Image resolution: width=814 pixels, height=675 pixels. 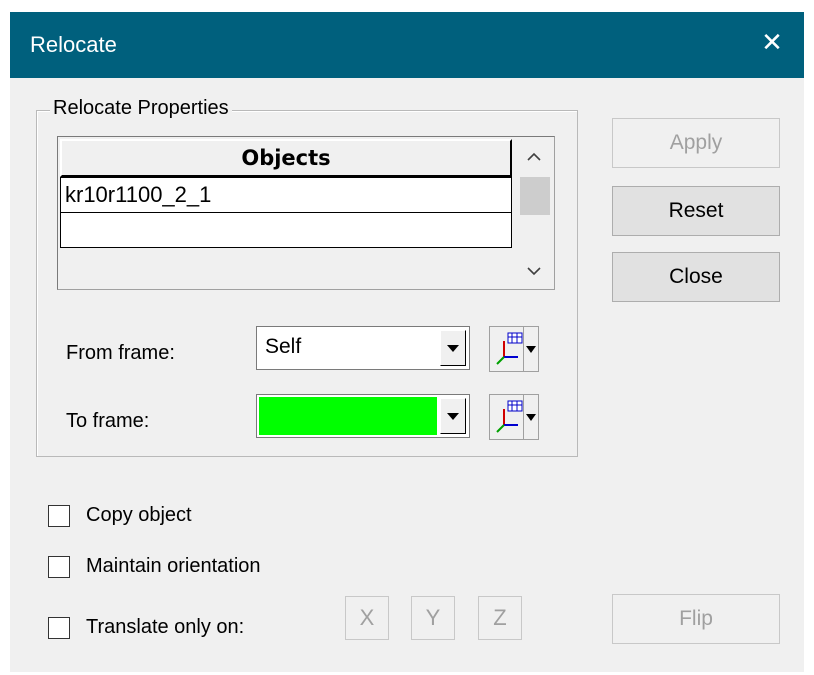 I want to click on reset-button: Reset, so click(x=696, y=211).